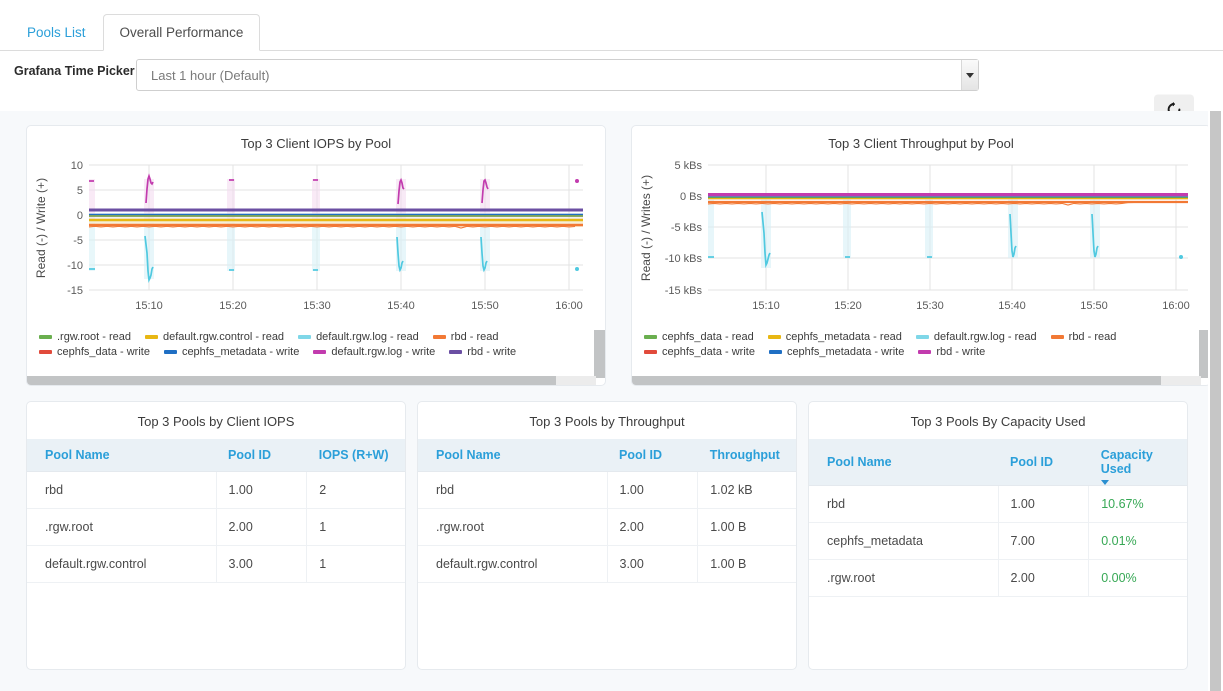 This screenshot has height=691, width=1223. Describe the element at coordinates (607, 421) in the screenshot. I see `table-title-throughput: Top 3 Pools by Throughput` at that location.